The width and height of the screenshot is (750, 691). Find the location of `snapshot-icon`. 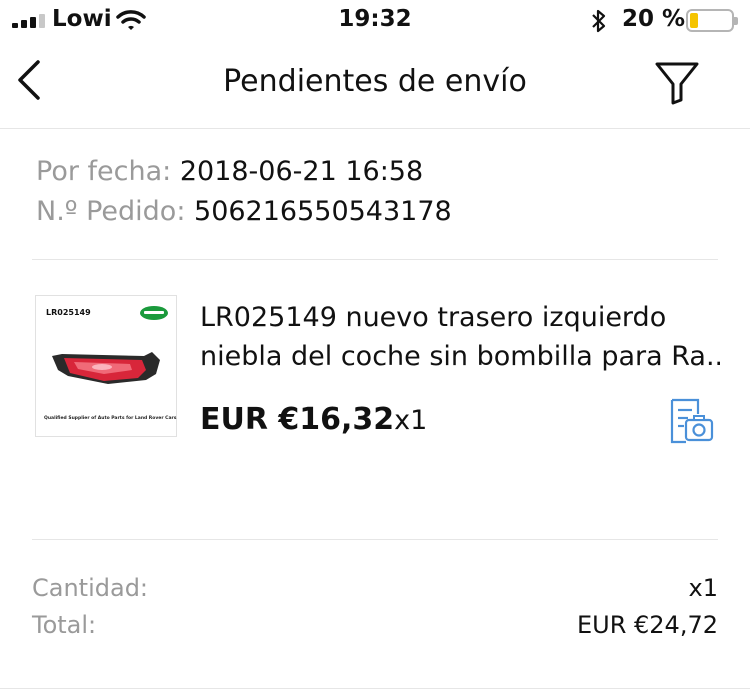

snapshot-icon is located at coordinates (689, 421).